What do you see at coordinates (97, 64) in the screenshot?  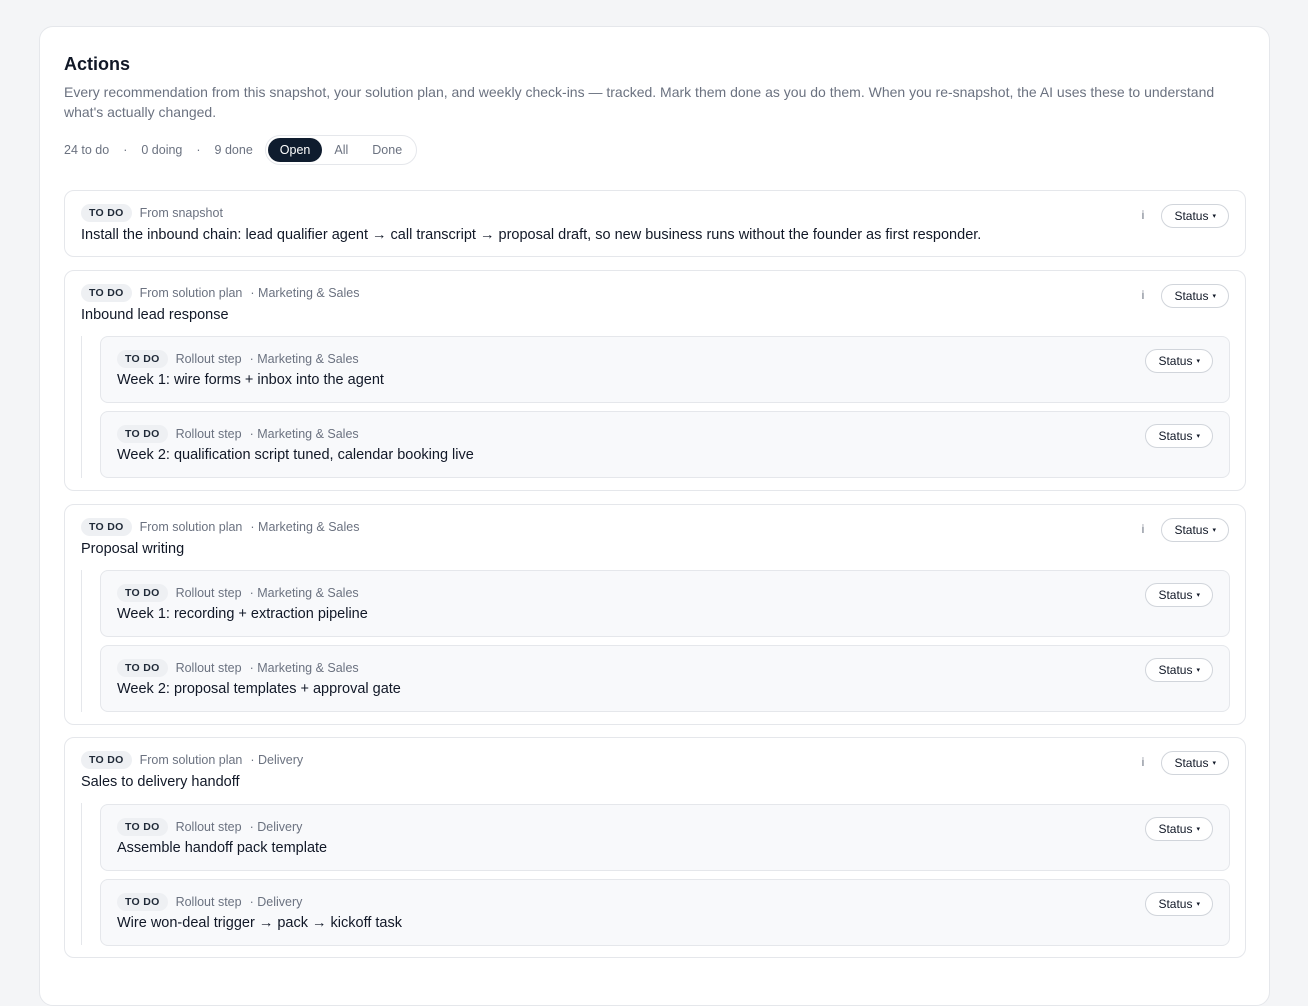 I see `page-title: Actions` at bounding box center [97, 64].